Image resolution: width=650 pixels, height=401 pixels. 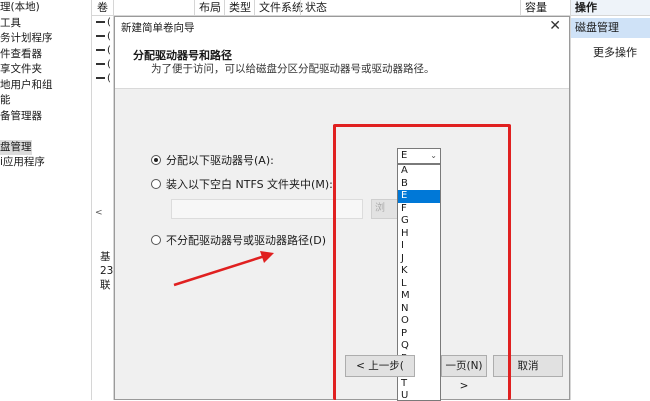 What do you see at coordinates (342, 8) in the screenshot?
I see `column-headers: 布局 类型 文件系统 状态 容量` at bounding box center [342, 8].